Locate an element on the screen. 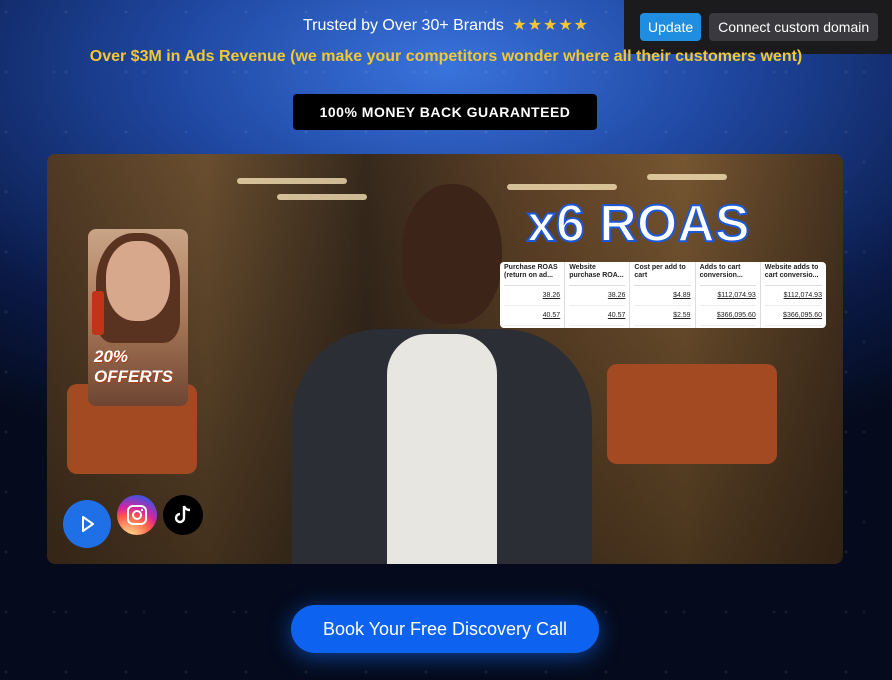  roas-overlay-title: x6 ROAS is located at coordinates (638, 224).